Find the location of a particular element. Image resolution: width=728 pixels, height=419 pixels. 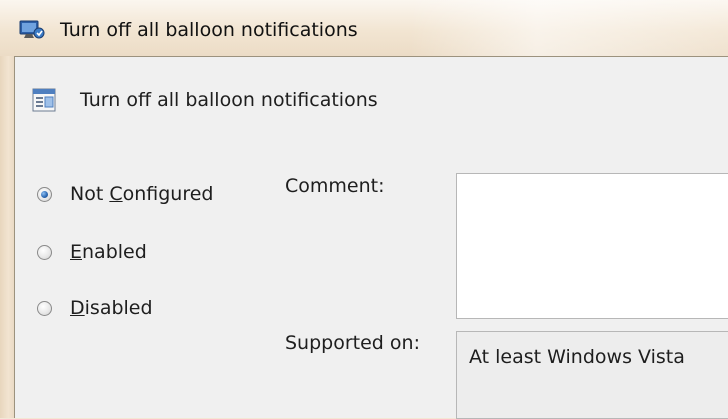

supported-on-value: At least Windows Vista is located at coordinates (577, 357).